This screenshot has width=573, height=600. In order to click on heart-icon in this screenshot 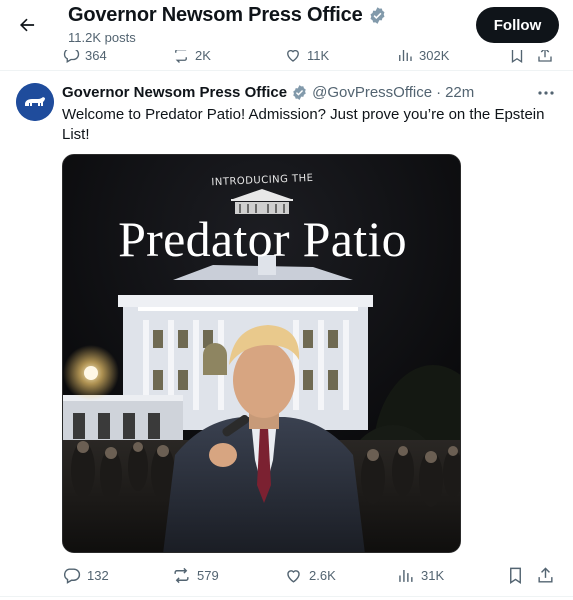, I will do `click(293, 575)`.